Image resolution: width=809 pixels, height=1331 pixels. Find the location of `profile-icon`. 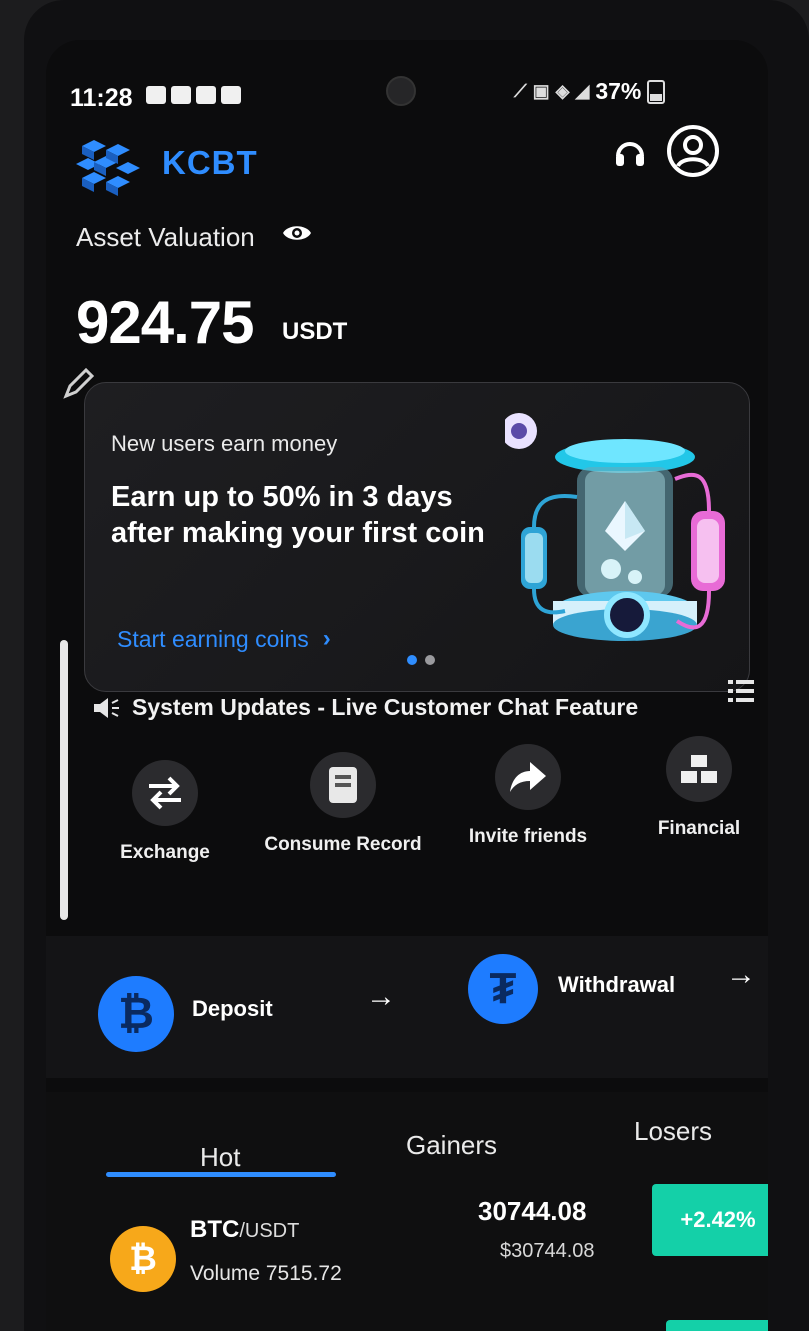

profile-icon is located at coordinates (693, 151).